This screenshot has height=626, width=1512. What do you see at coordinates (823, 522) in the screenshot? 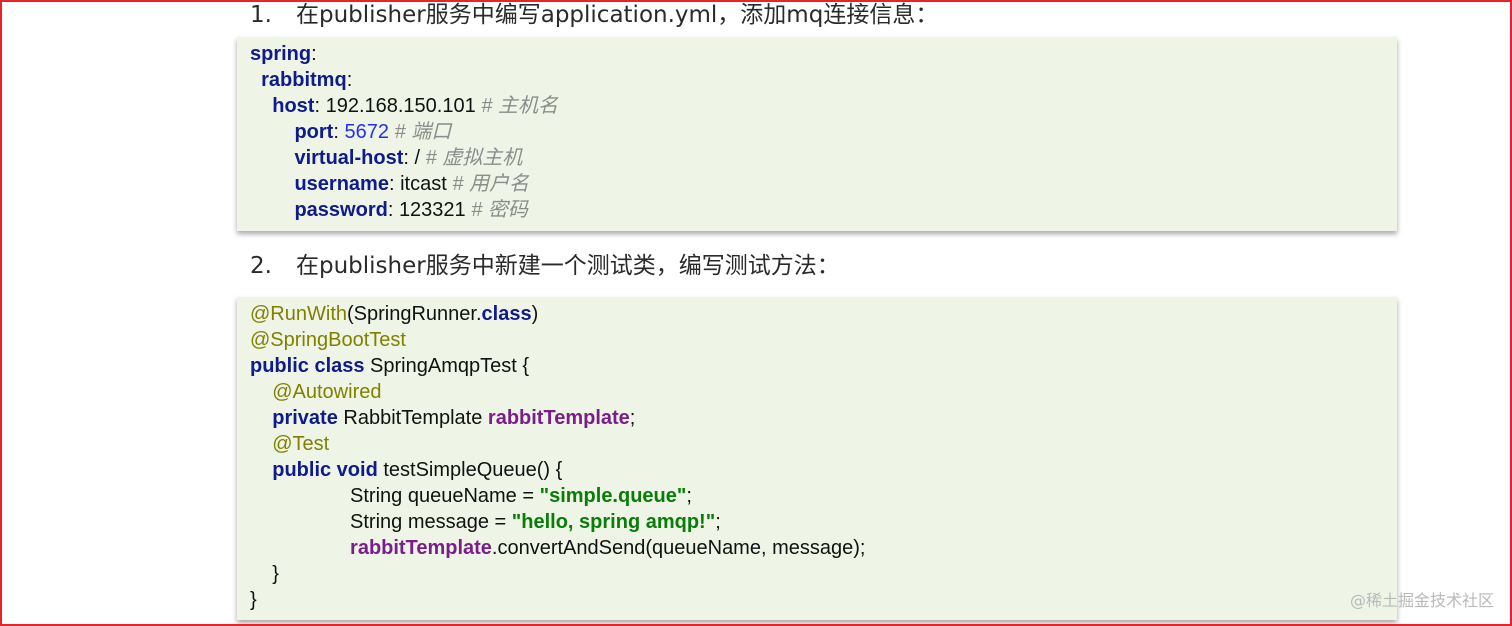
I see `code-line: String message = "hello, spring amqp!";` at bounding box center [823, 522].